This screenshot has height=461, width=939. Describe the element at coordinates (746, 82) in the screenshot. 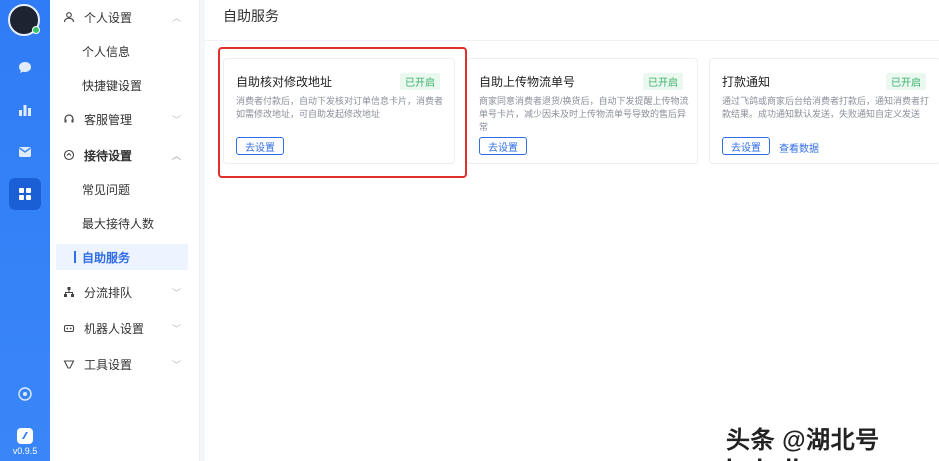

I see `card-title: 打款通知` at that location.